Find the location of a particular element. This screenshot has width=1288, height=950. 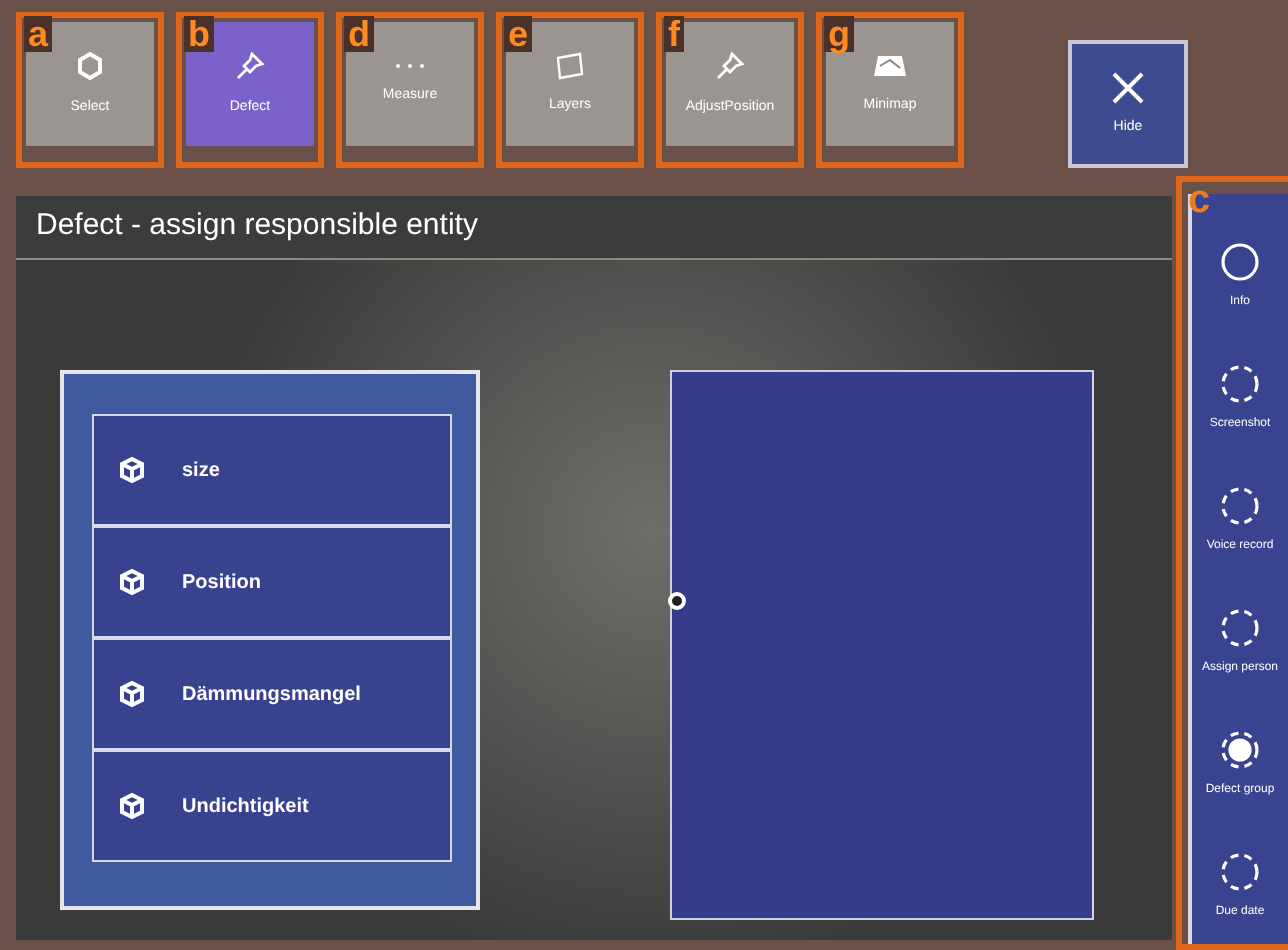

map-icon is located at coordinates (890, 65).